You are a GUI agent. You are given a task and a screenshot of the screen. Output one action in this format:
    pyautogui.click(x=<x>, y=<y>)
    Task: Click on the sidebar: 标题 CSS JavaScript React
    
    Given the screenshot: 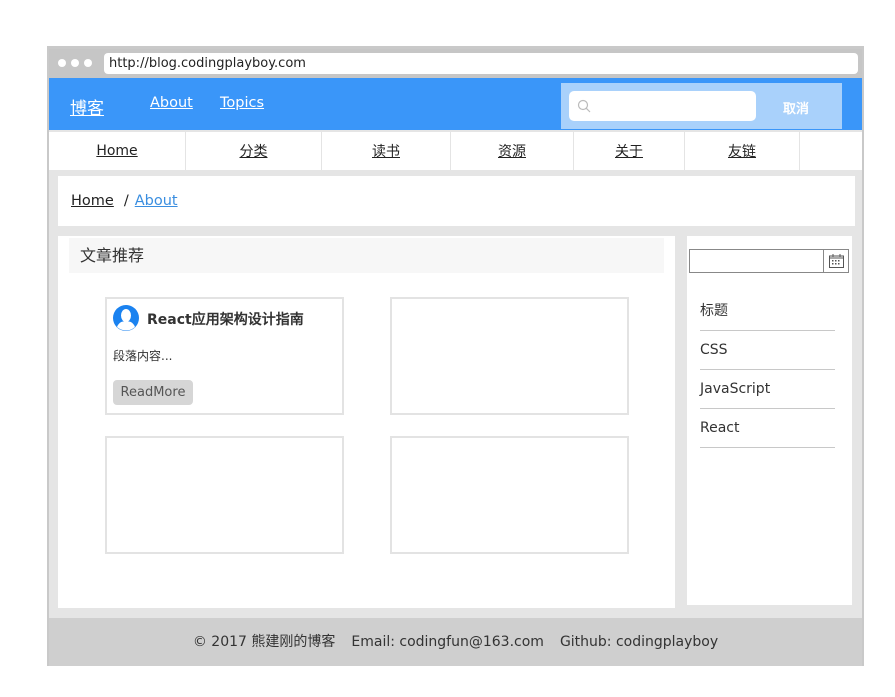 What is the action you would take?
    pyautogui.click(x=769, y=420)
    